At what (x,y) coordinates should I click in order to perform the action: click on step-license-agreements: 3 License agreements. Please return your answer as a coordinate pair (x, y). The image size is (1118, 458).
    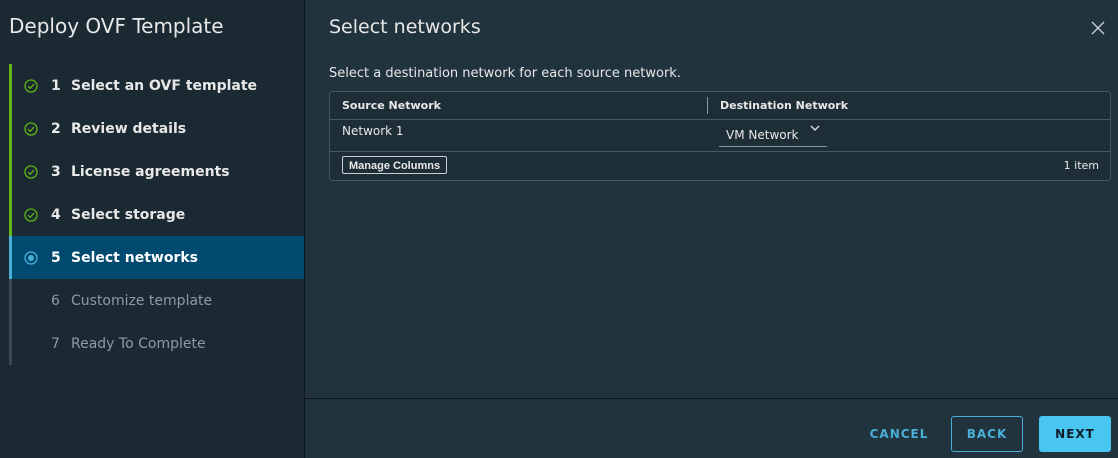
    Looking at the image, I should click on (156, 171).